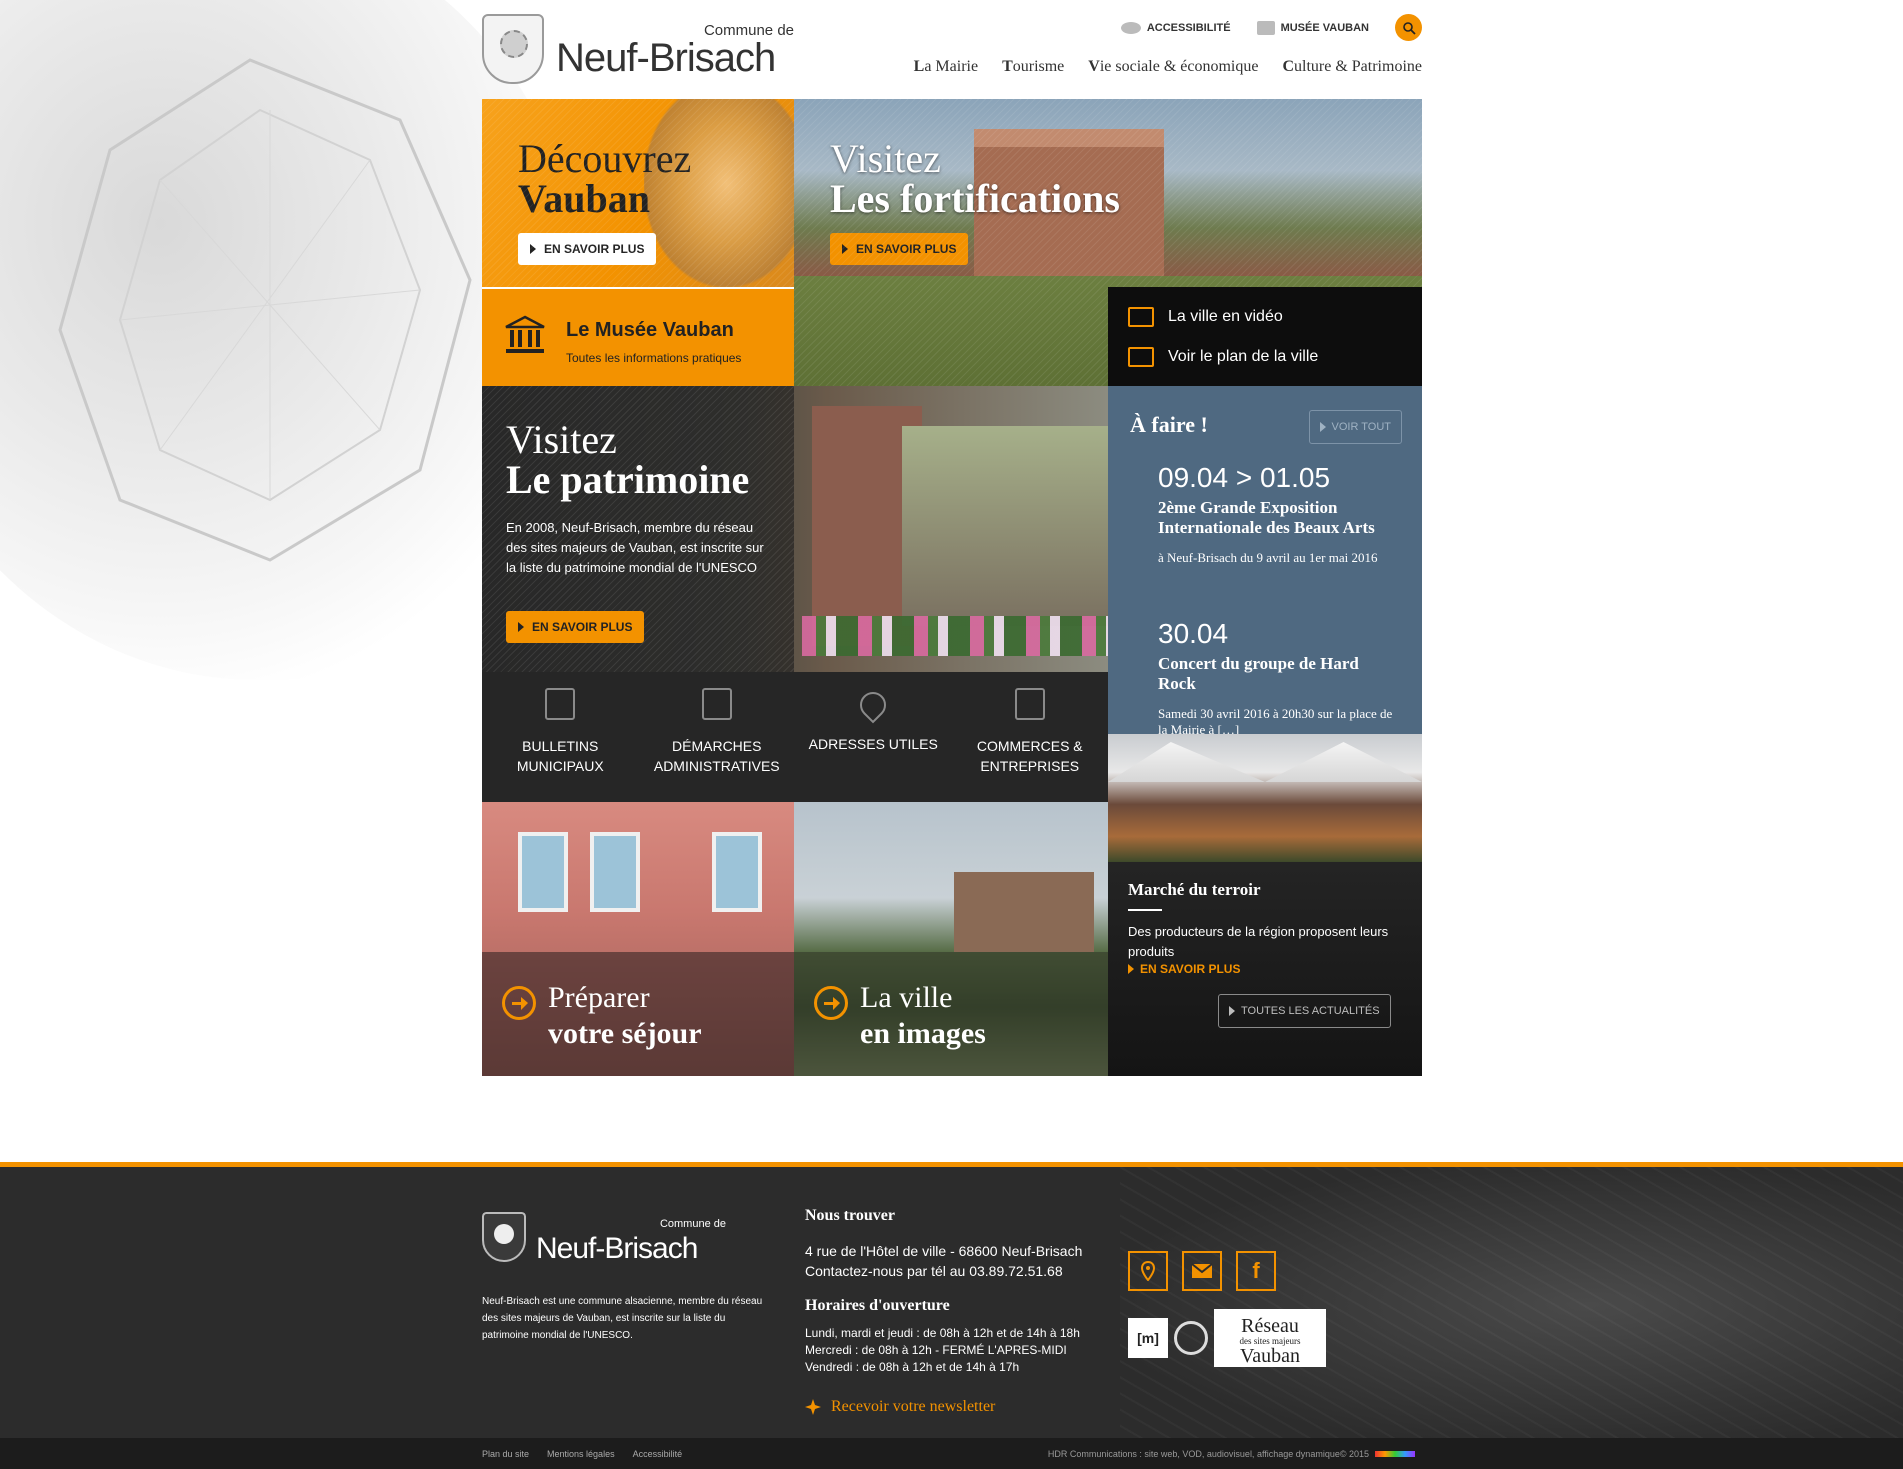 This screenshot has width=1903, height=1469. Describe the element at coordinates (951, 939) in the screenshot. I see `tile-ville-en-images: La ville en images` at that location.